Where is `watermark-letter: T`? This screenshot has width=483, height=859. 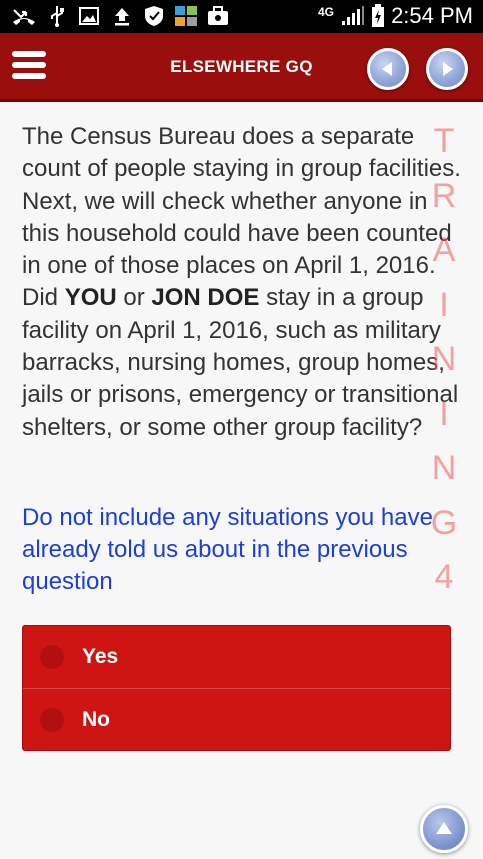 watermark-letter: T is located at coordinates (444, 141).